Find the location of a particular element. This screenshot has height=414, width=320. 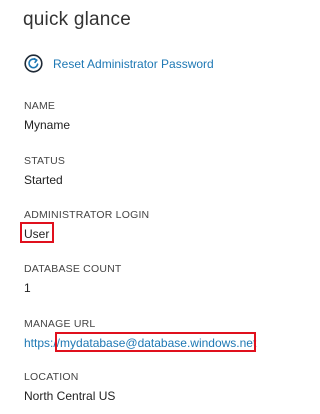

location-value: North Central US is located at coordinates (70, 396).